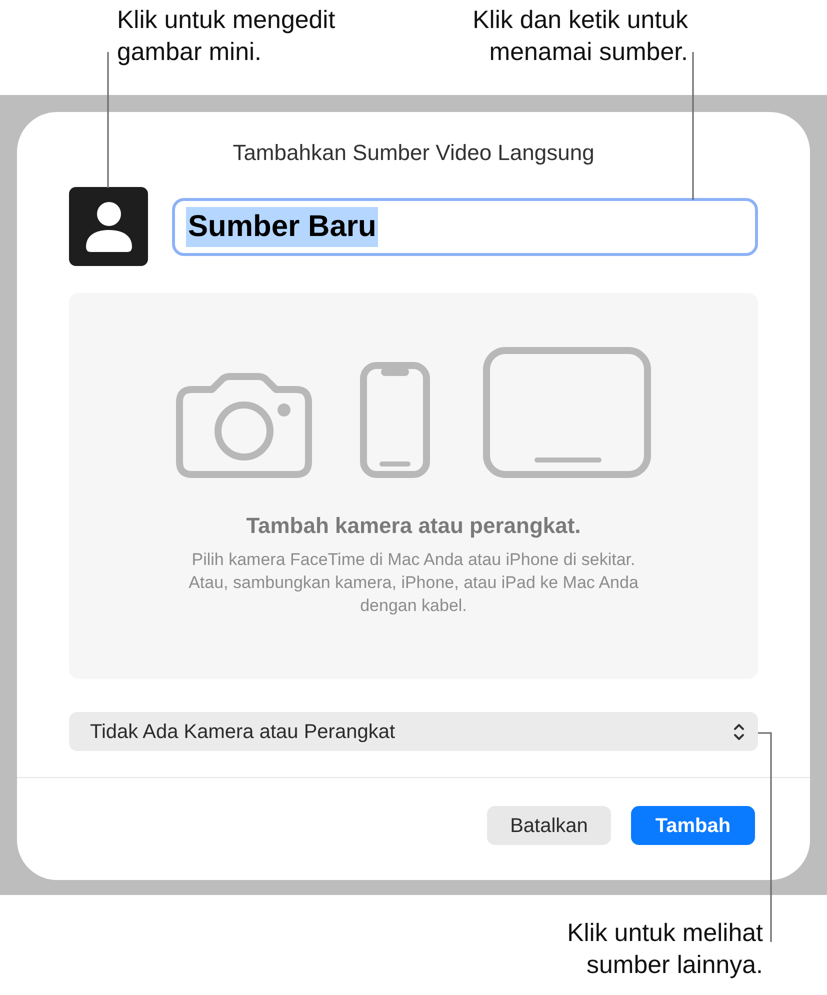 The width and height of the screenshot is (827, 995). Describe the element at coordinates (226, 36) in the screenshot. I see `callout-text: Klik untuk mengedit gambar mini.` at that location.